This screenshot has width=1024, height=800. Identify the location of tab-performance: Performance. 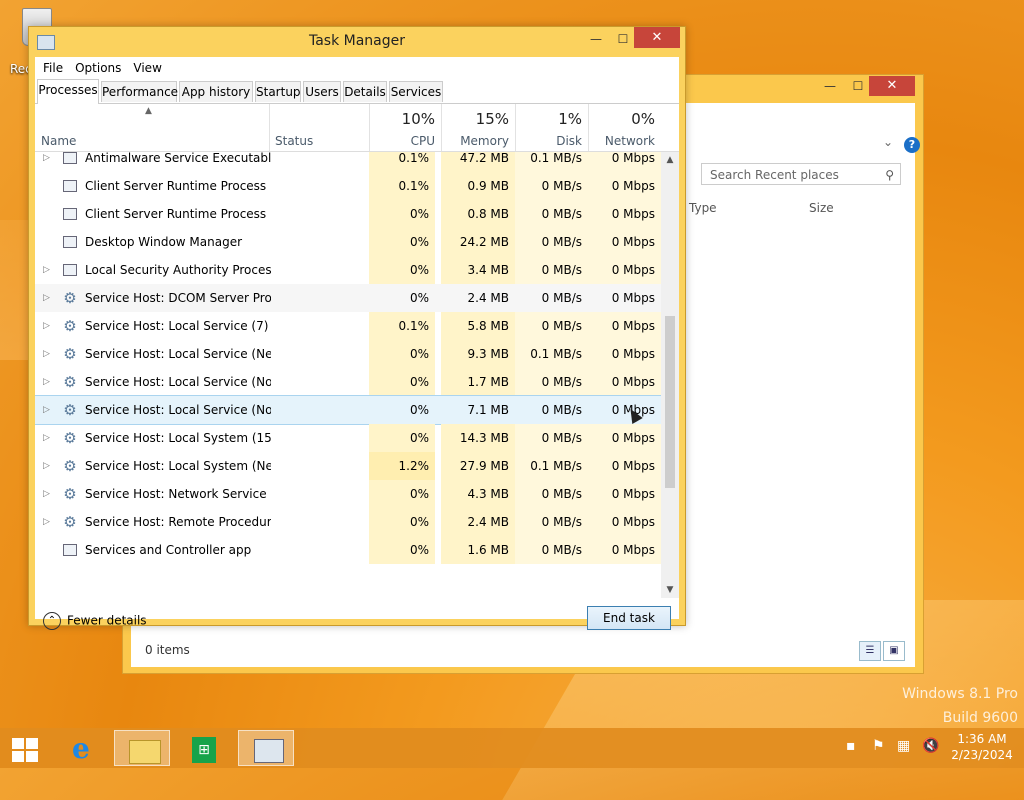
(139, 91).